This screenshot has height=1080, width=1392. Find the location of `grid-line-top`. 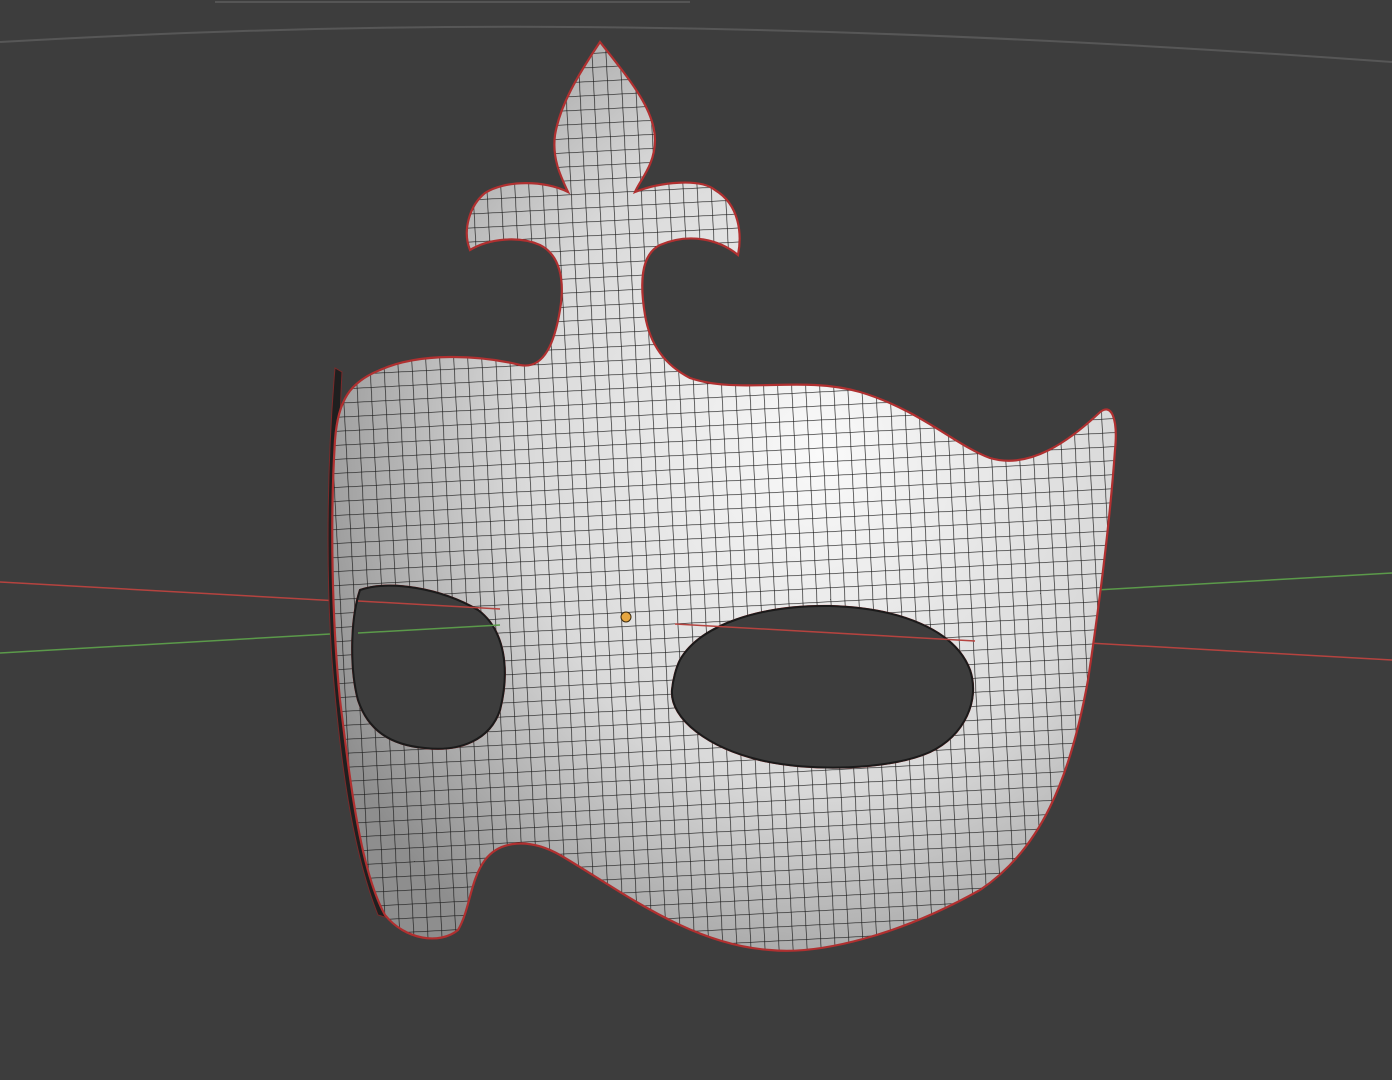

grid-line-top is located at coordinates (696, 44).